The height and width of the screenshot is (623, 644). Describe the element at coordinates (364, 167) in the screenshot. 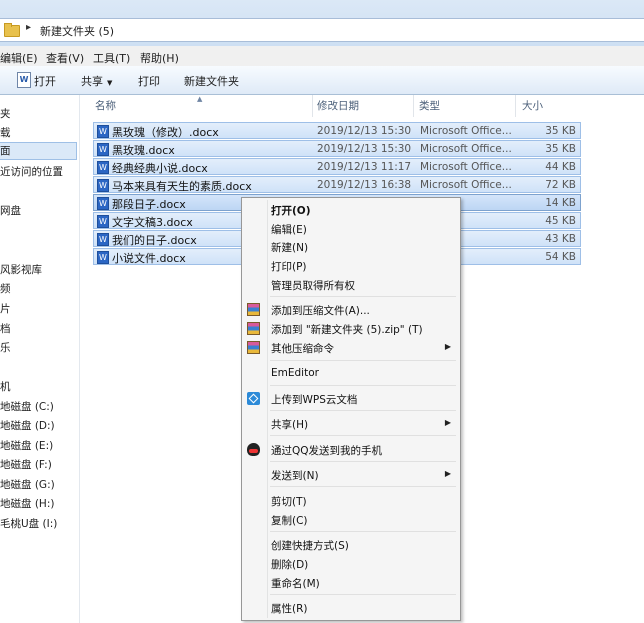

I see `file-date: 2019/12/13 11:17` at that location.